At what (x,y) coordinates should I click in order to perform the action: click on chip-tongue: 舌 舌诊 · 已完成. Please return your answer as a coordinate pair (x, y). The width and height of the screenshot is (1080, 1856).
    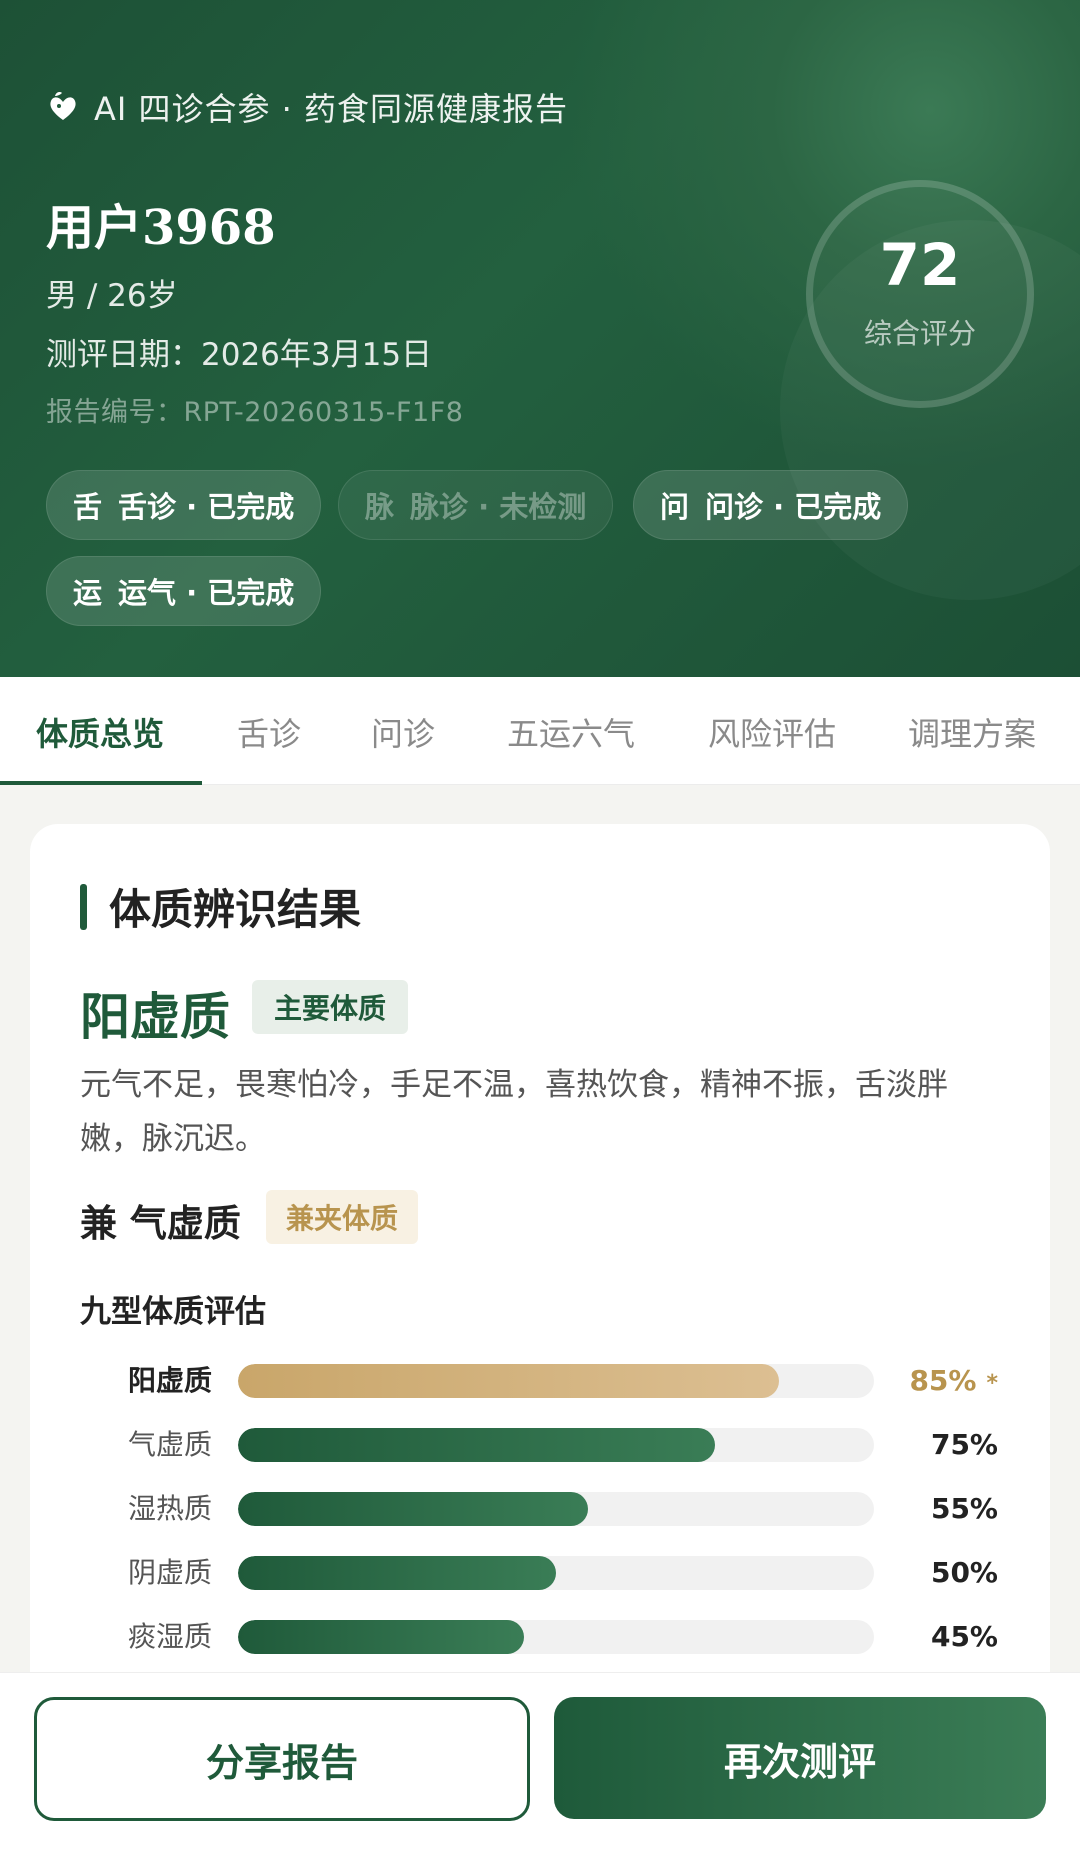
    Looking at the image, I should click on (184, 505).